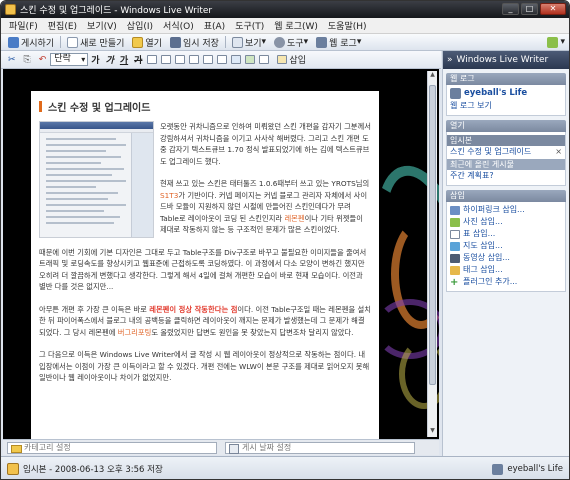 Image resolution: width=570 pixels, height=480 pixels. What do you see at coordinates (200, 43) in the screenshot?
I see `draft-label: 임시 저장` at bounding box center [200, 43].